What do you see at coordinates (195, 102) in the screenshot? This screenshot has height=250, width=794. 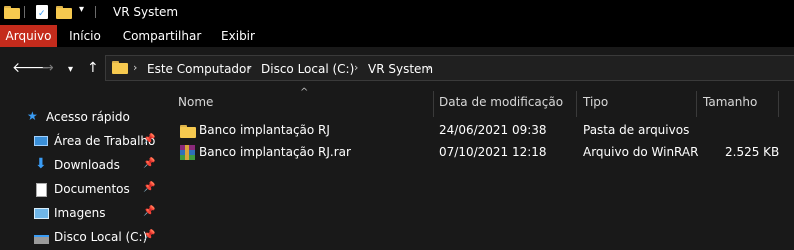 I see `column-header-nome: Nome` at bounding box center [195, 102].